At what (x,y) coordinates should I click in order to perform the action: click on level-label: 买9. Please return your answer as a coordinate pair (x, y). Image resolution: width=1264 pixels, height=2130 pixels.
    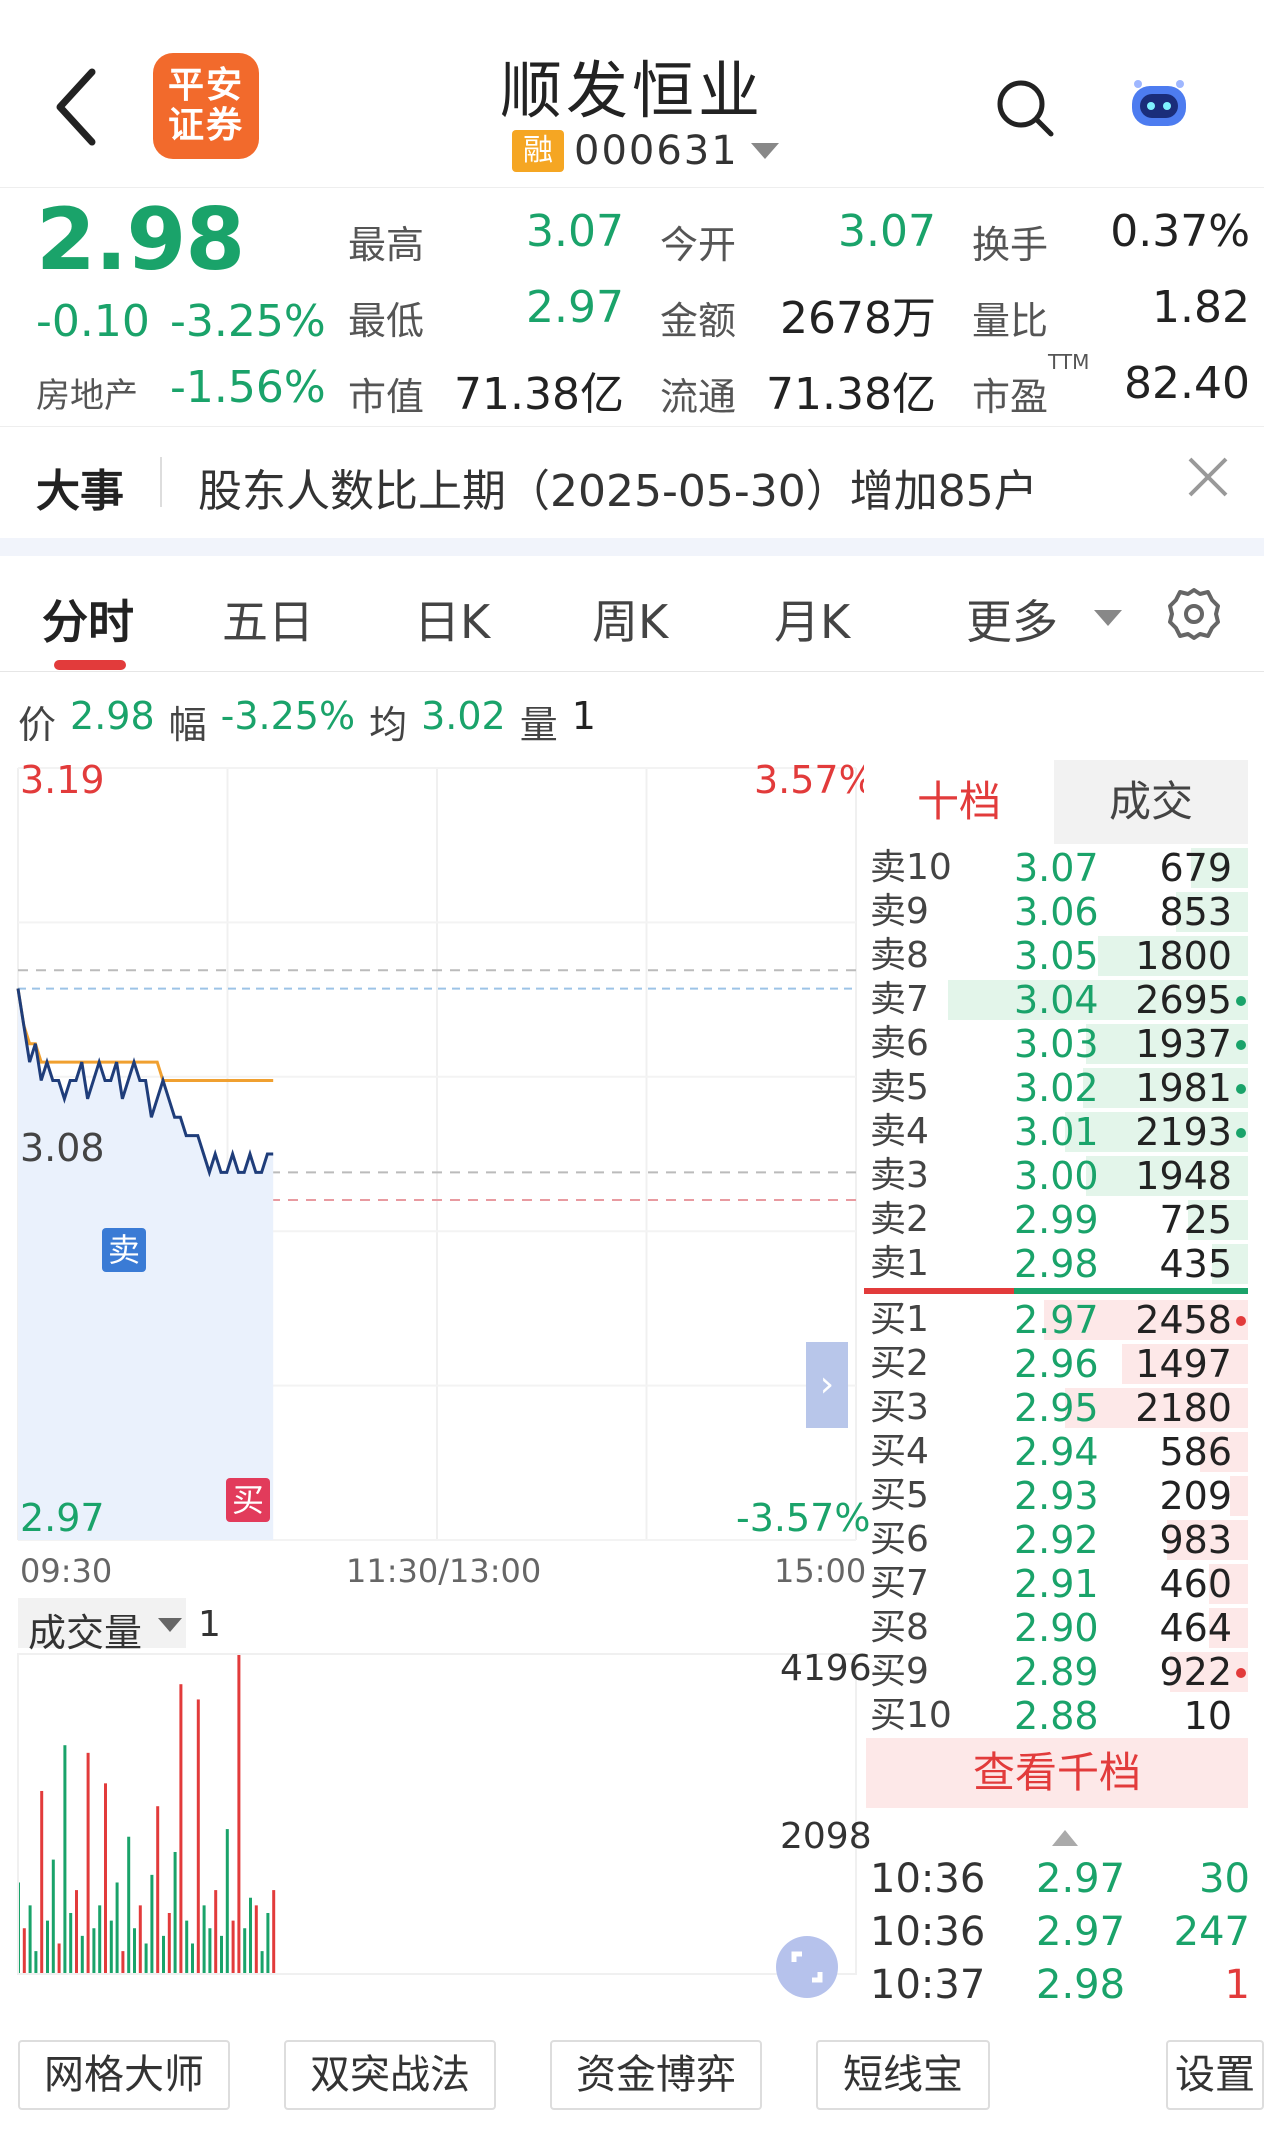
    Looking at the image, I should click on (899, 1671).